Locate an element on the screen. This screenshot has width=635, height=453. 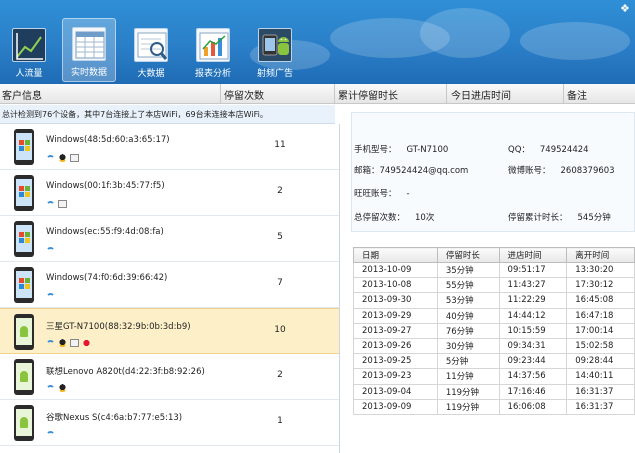
report-analysis-icon is located at coordinates (213, 45).